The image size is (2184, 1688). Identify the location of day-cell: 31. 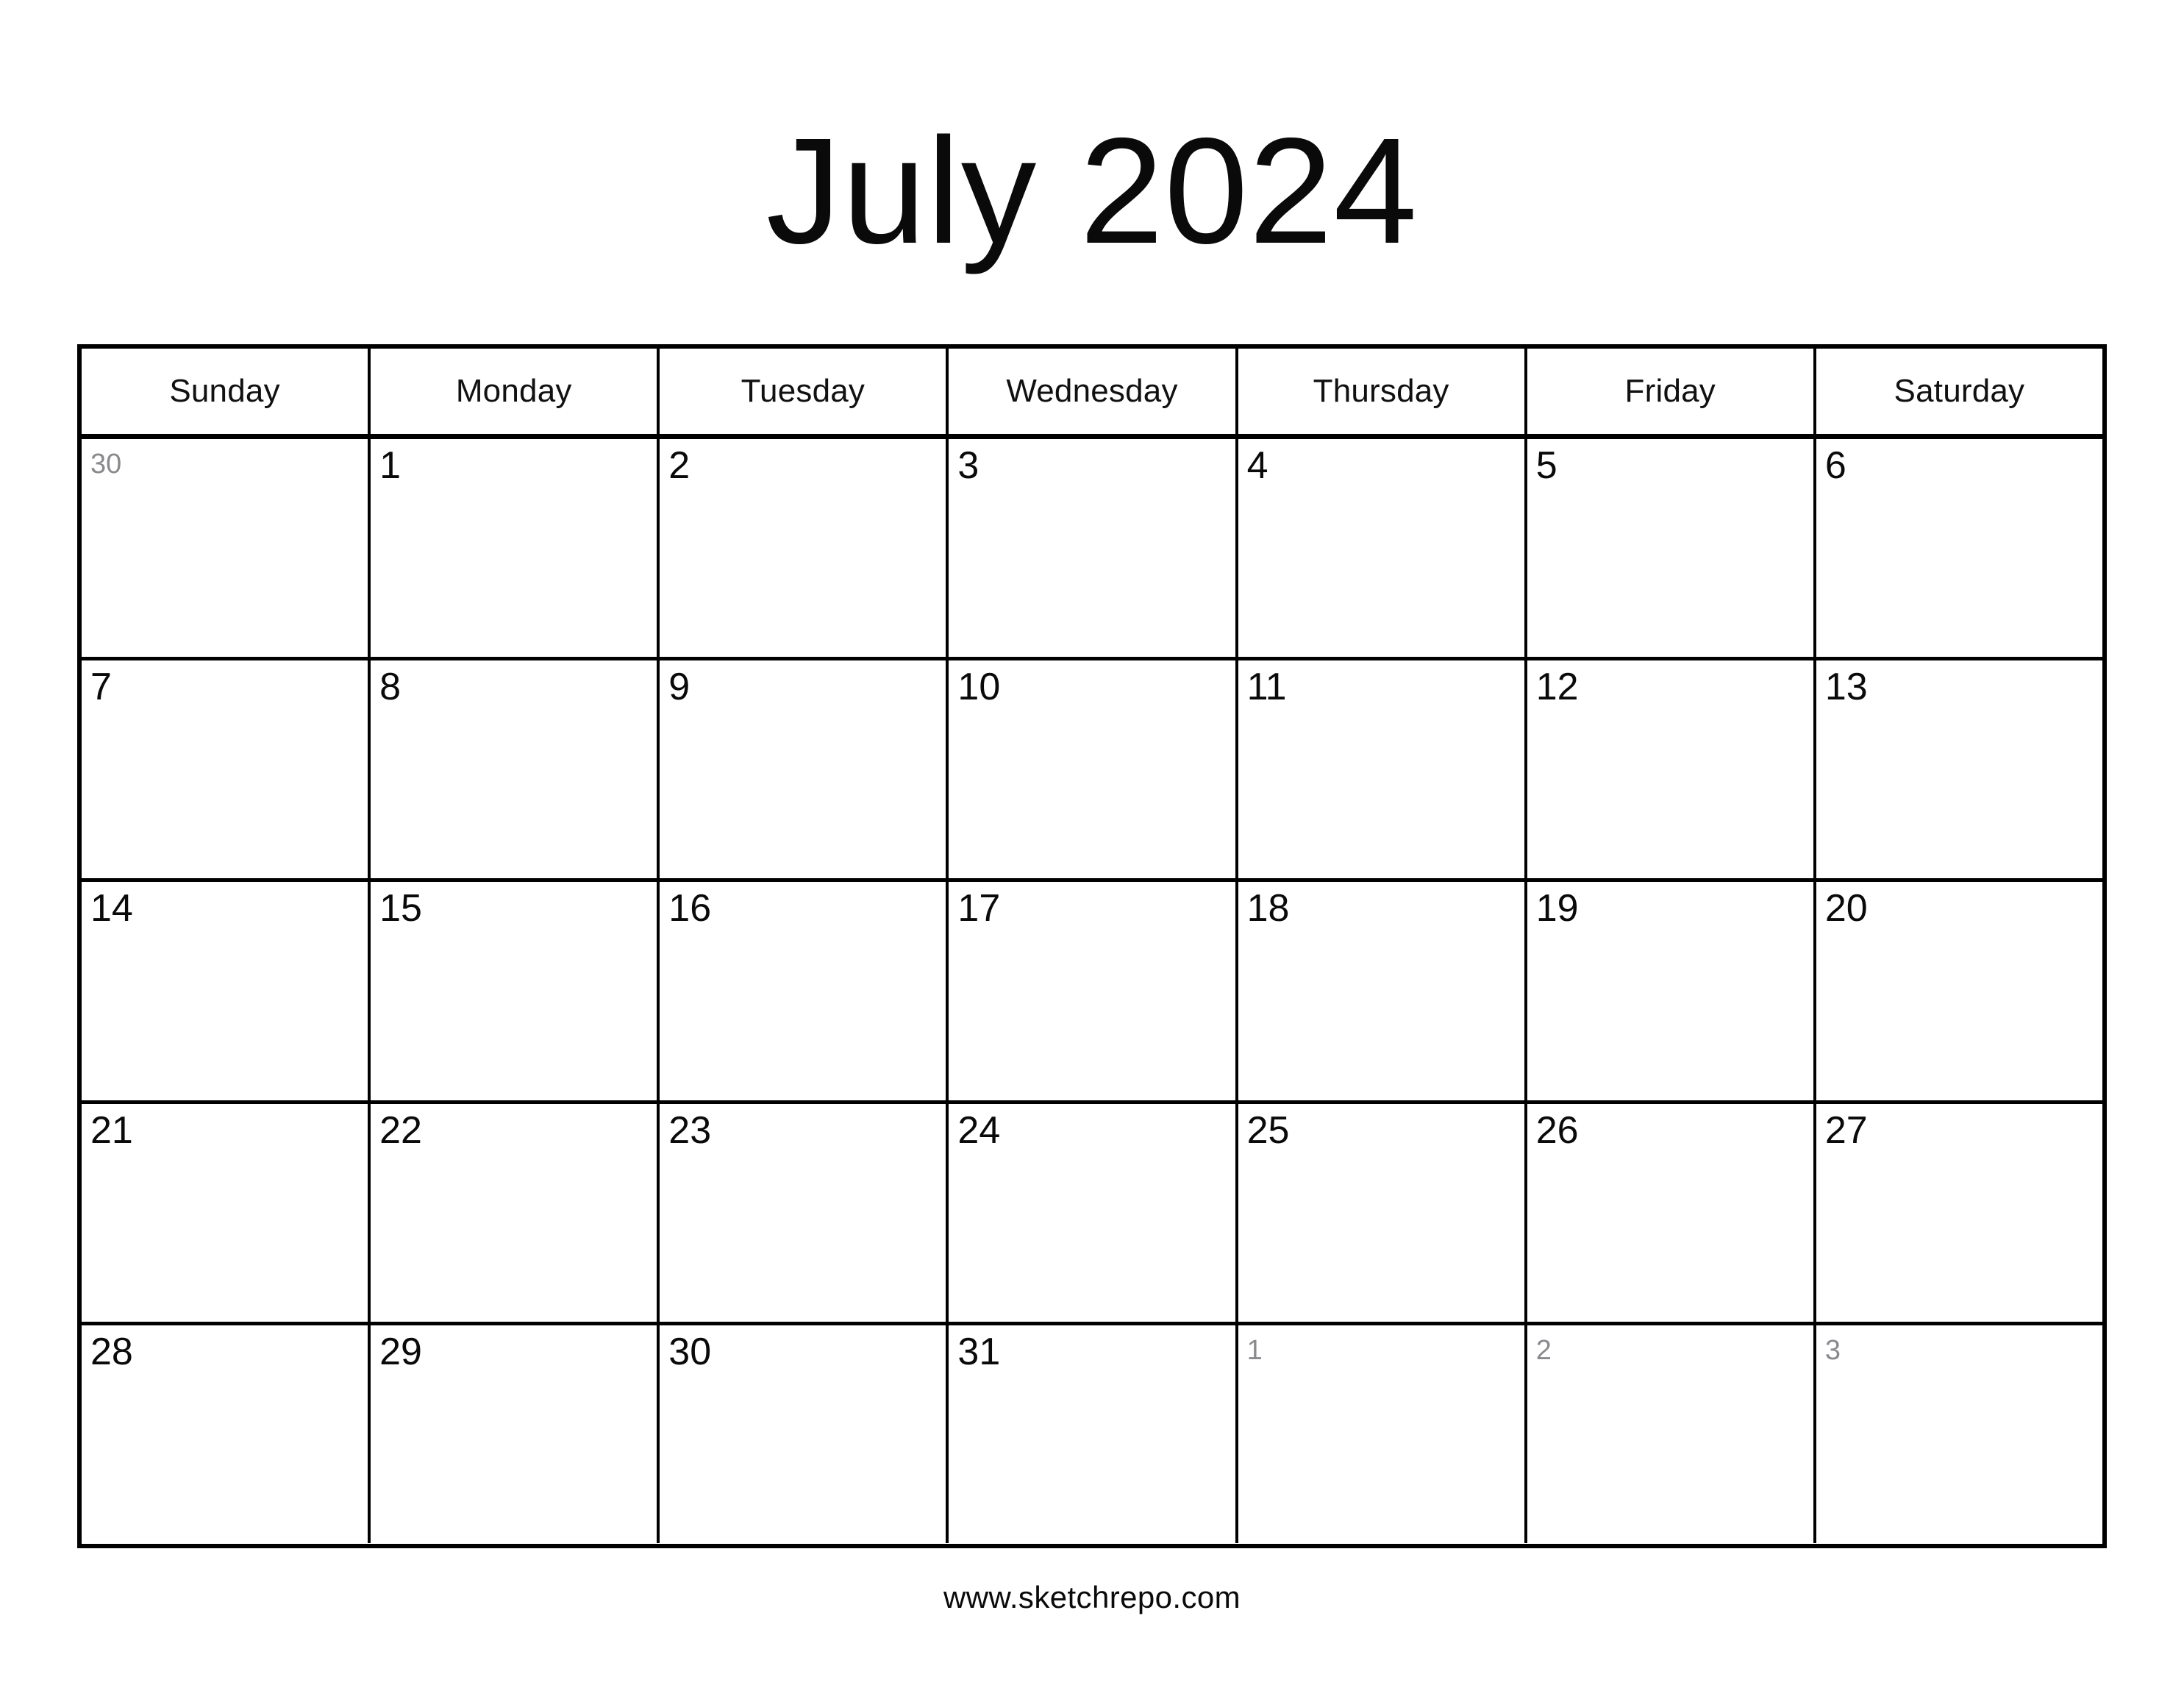
(1093, 1434).